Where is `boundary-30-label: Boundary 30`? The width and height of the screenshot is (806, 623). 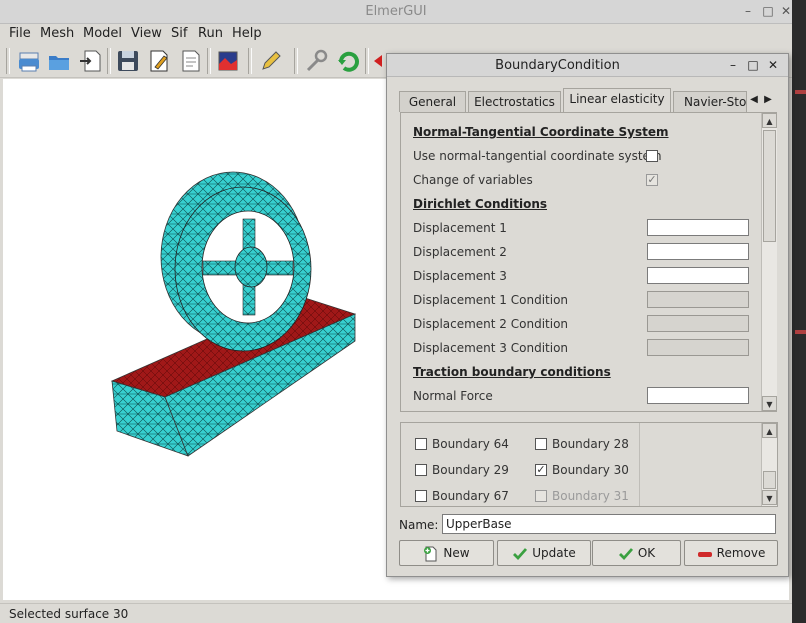
boundary-30-label: Boundary 30 is located at coordinates (590, 470).